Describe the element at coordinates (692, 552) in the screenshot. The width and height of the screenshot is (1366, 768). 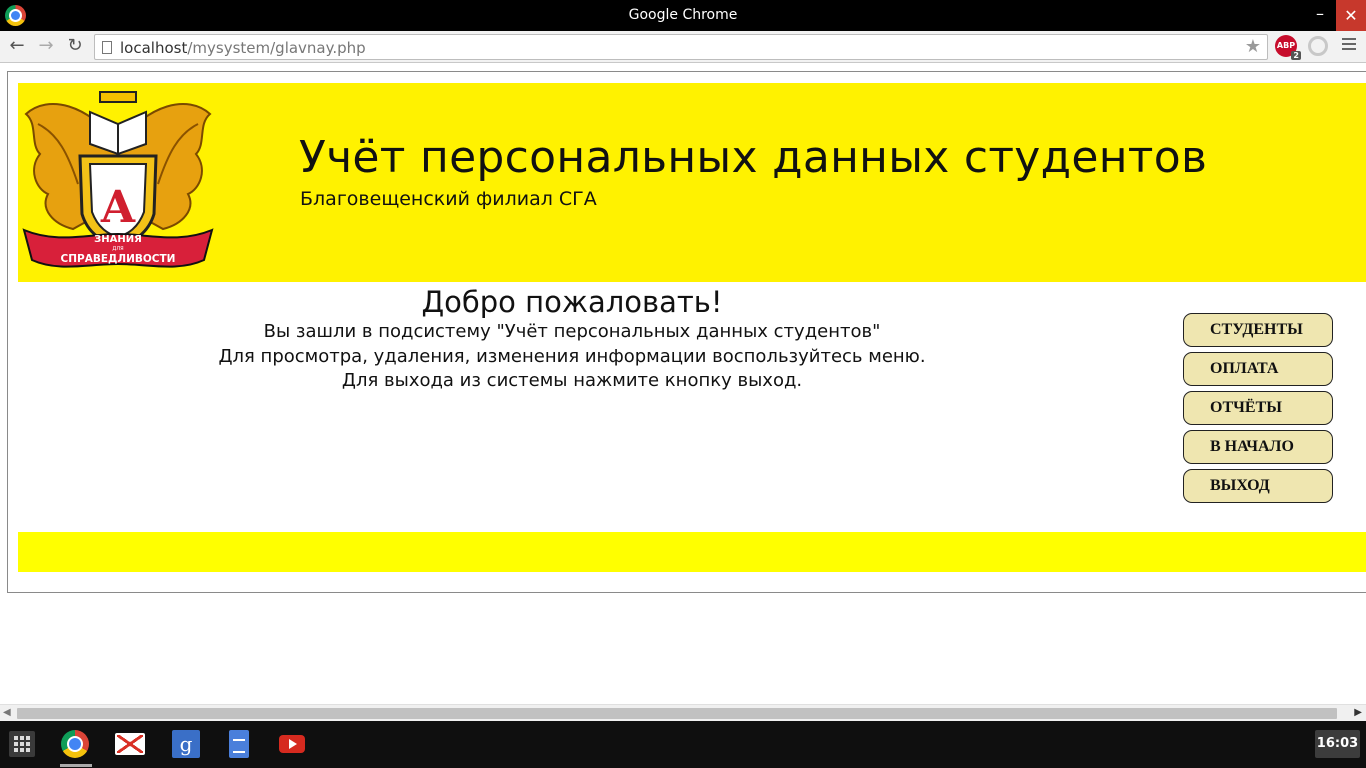
I see `site-footer` at that location.